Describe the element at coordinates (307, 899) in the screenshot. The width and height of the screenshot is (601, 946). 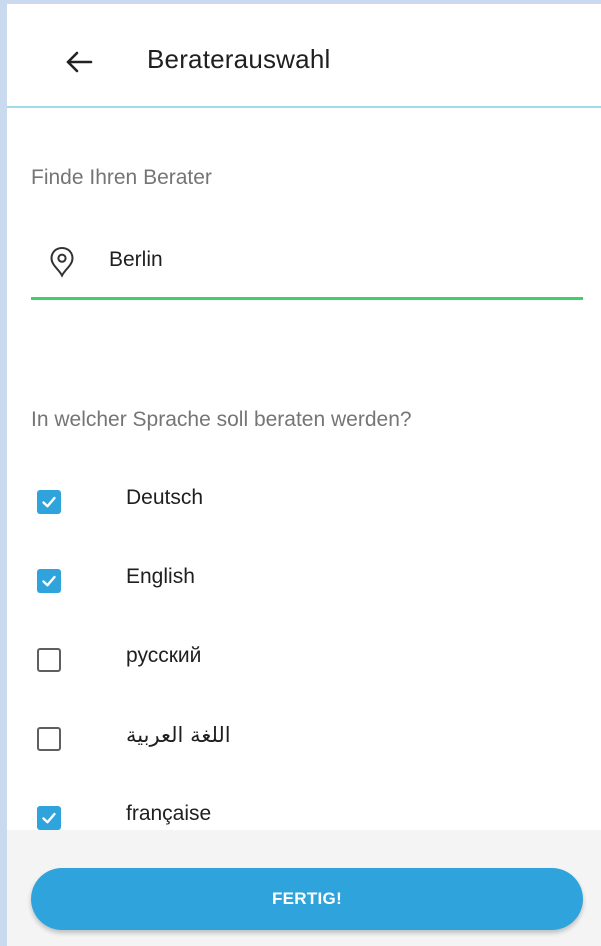
I see `done-button: FERTIG!` at that location.